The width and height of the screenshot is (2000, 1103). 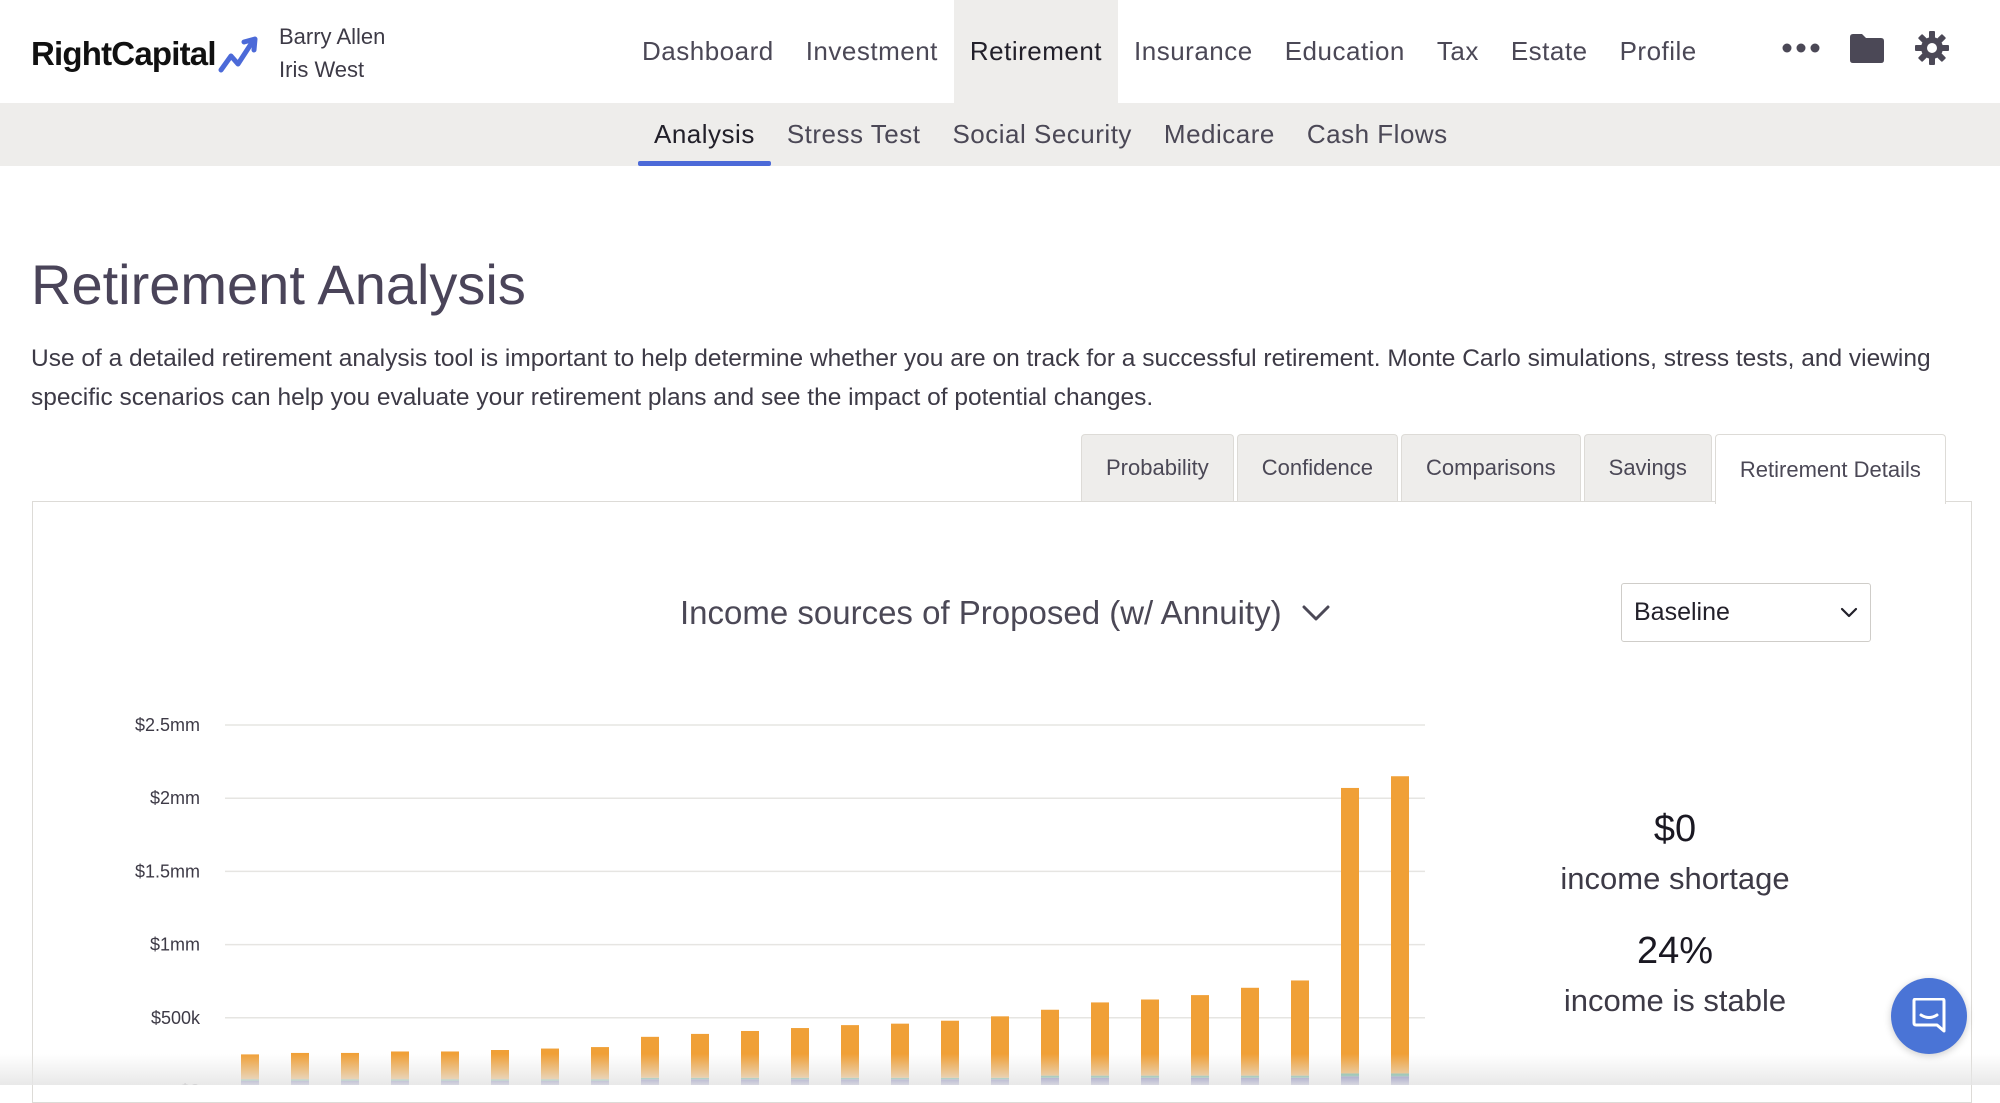 What do you see at coordinates (1491, 467) in the screenshot?
I see `tab-comparisons: Comparisons` at bounding box center [1491, 467].